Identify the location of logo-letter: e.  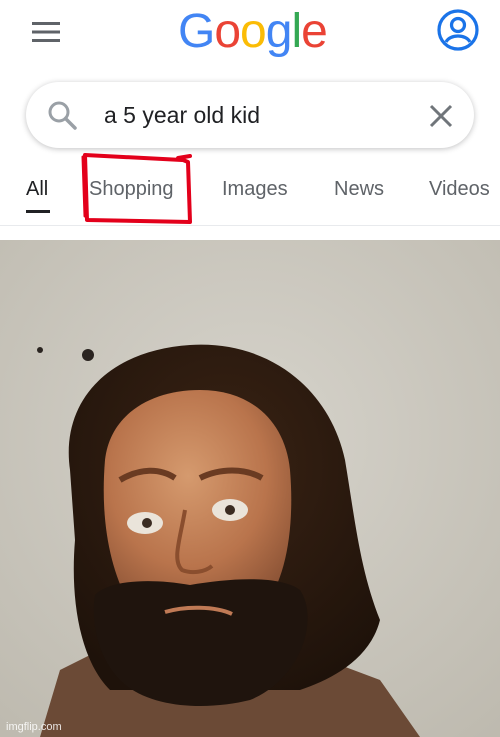
(314, 31).